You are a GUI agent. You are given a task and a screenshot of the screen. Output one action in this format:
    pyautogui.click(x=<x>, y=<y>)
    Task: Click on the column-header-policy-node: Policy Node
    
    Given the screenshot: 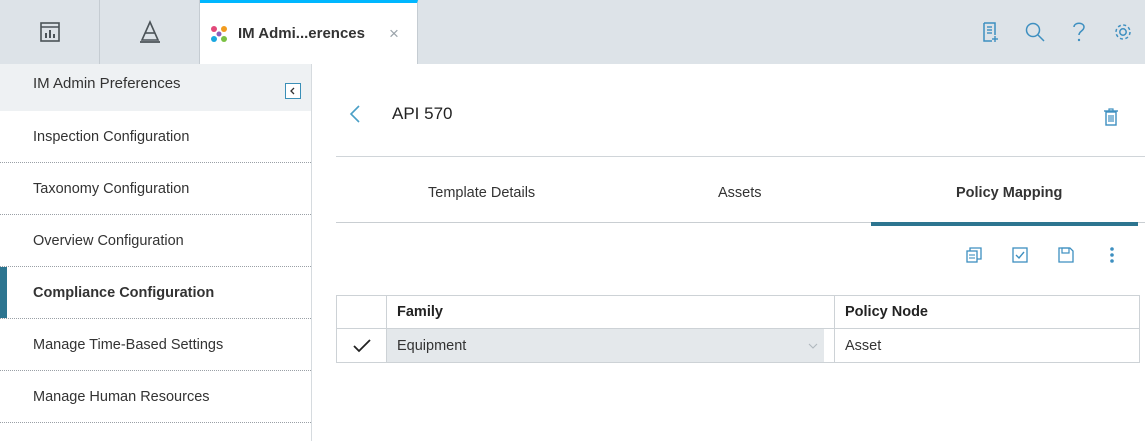 What is the action you would take?
    pyautogui.click(x=987, y=312)
    